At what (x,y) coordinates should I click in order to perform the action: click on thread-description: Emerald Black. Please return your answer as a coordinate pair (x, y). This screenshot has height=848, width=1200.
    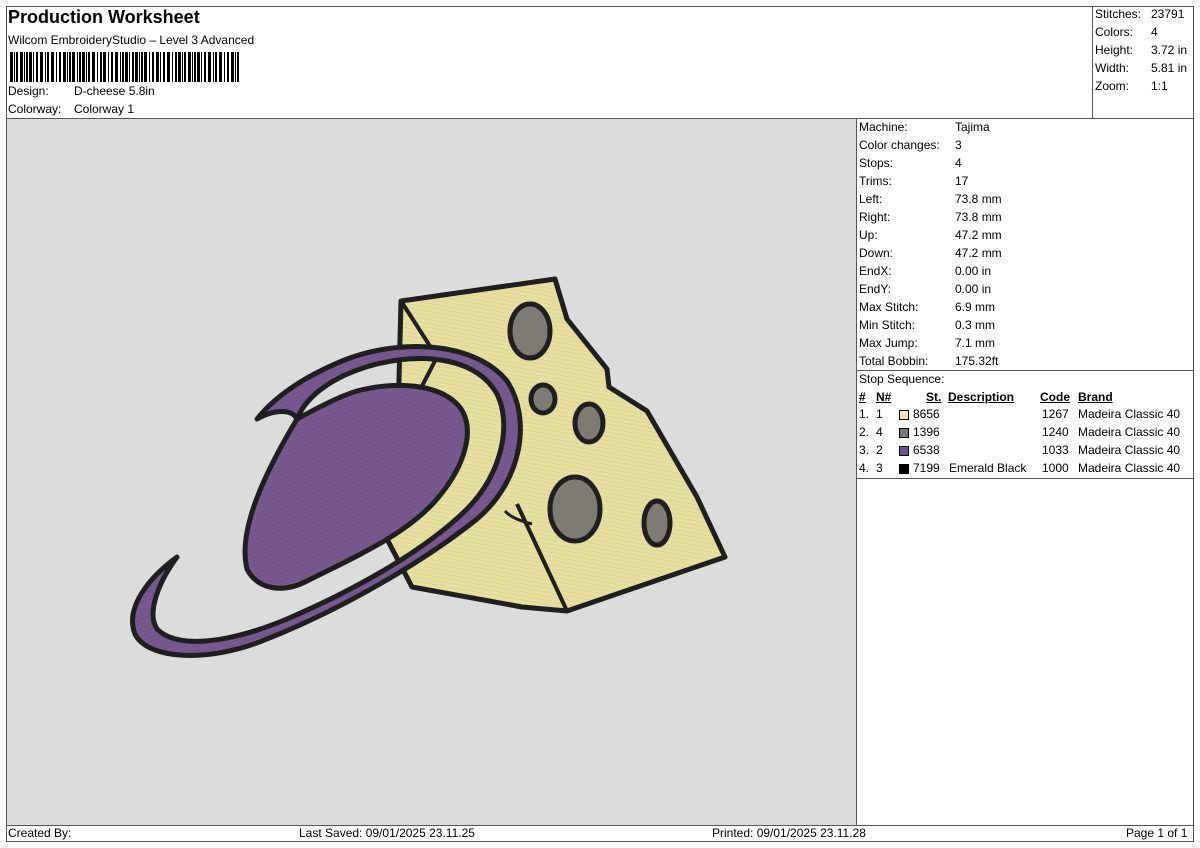
    Looking at the image, I should click on (988, 468).